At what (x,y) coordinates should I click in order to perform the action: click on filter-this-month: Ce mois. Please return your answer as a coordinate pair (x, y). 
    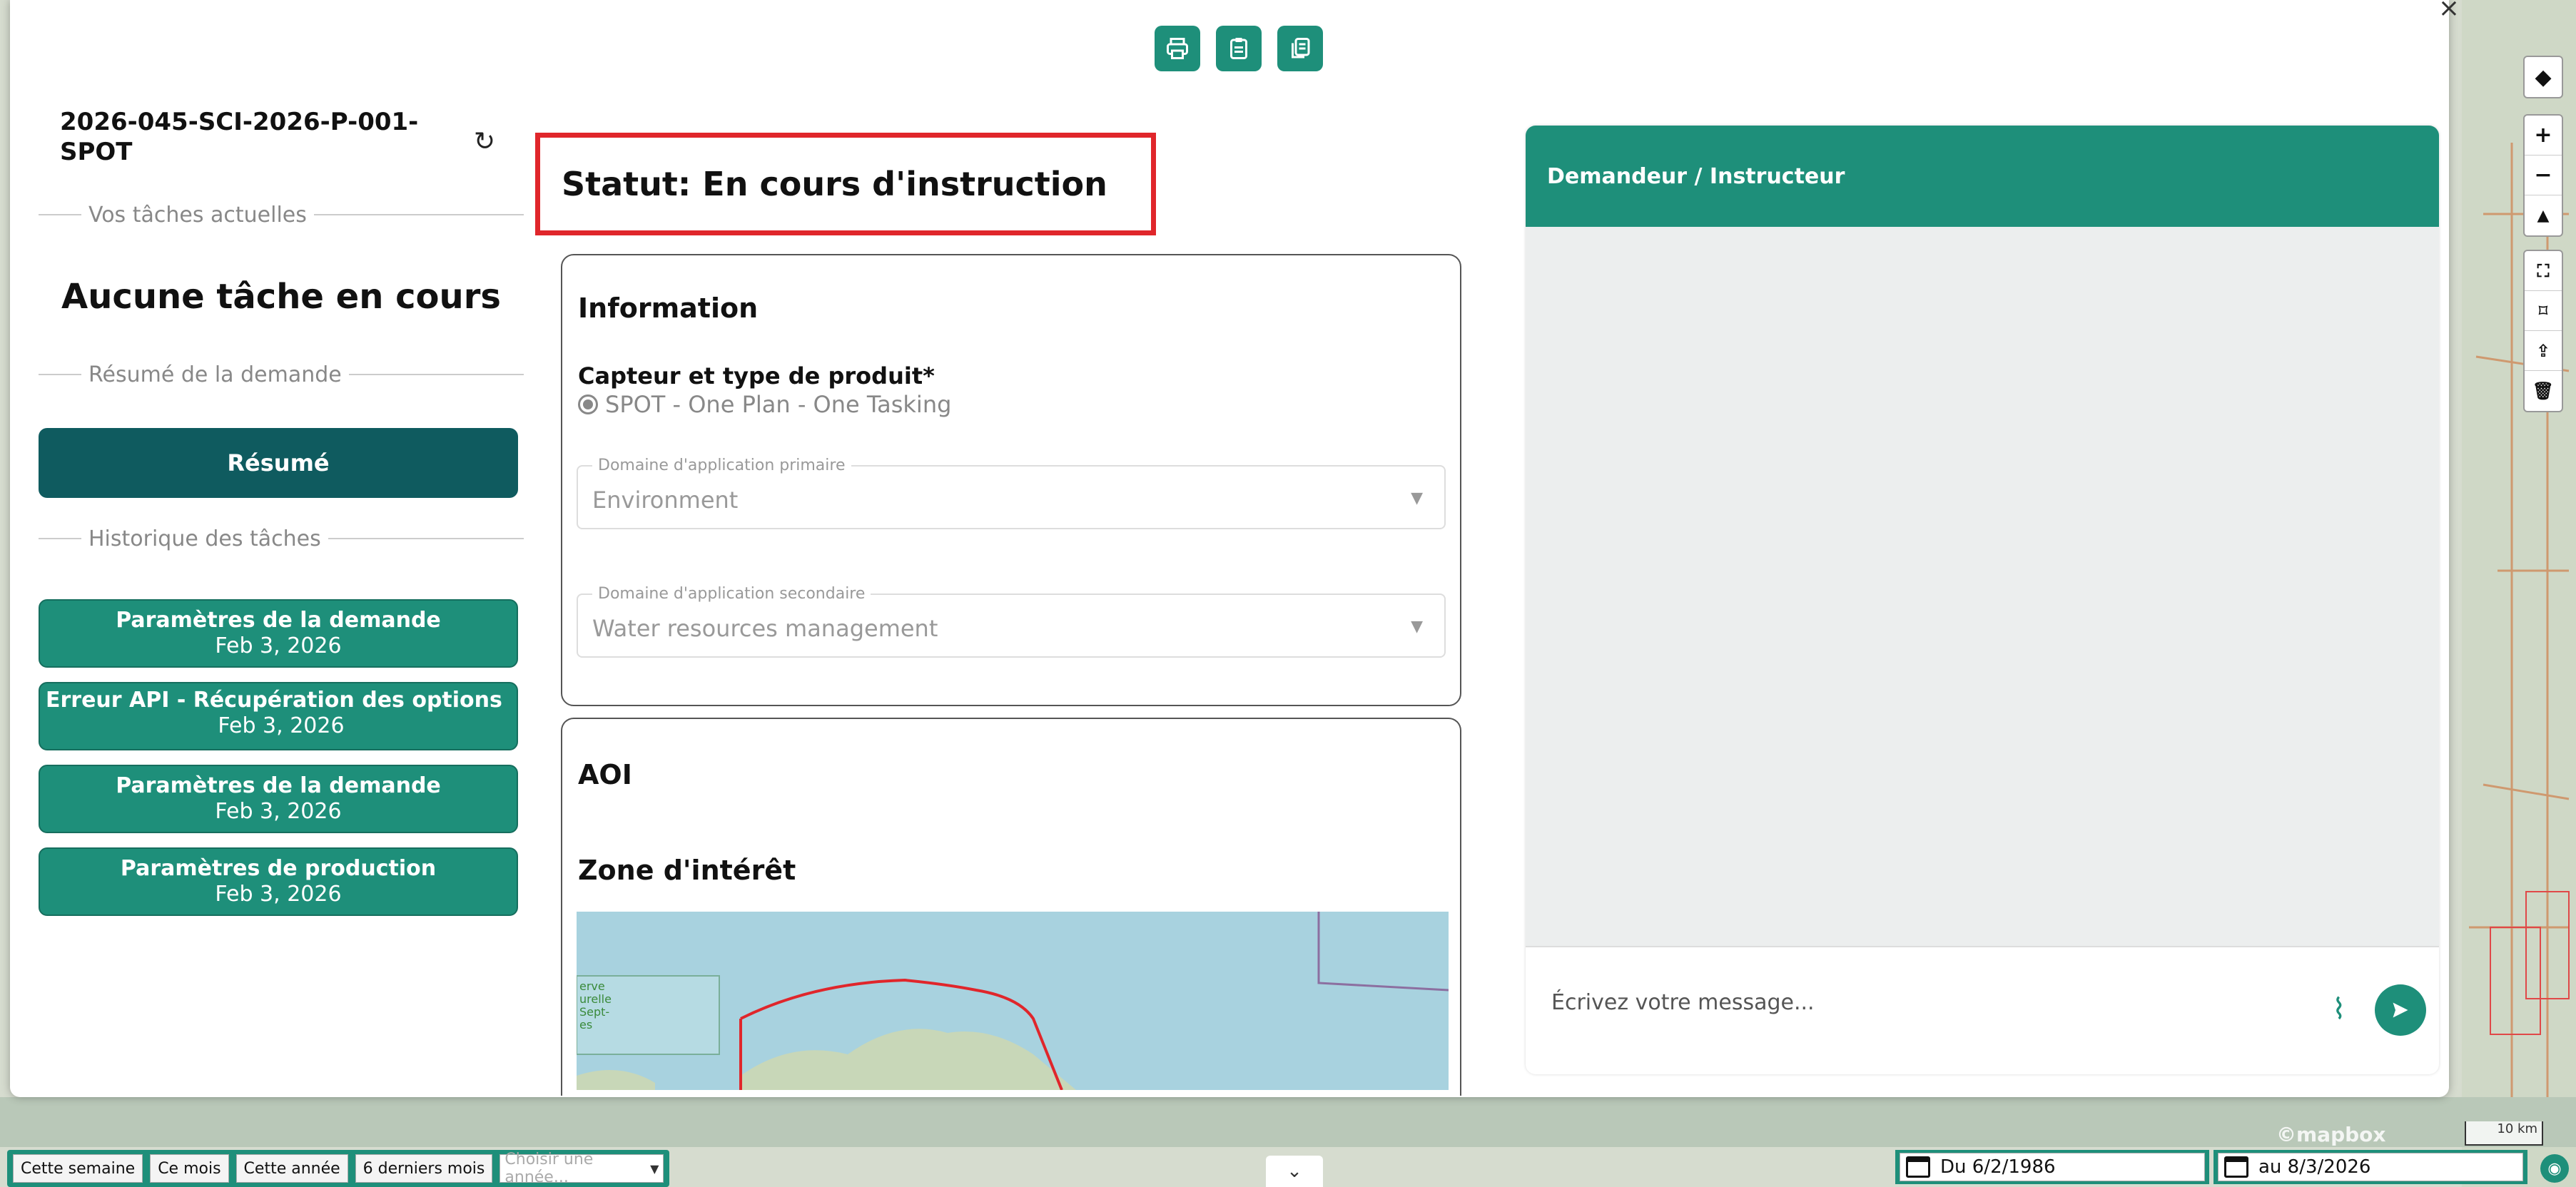
    Looking at the image, I should click on (189, 1168).